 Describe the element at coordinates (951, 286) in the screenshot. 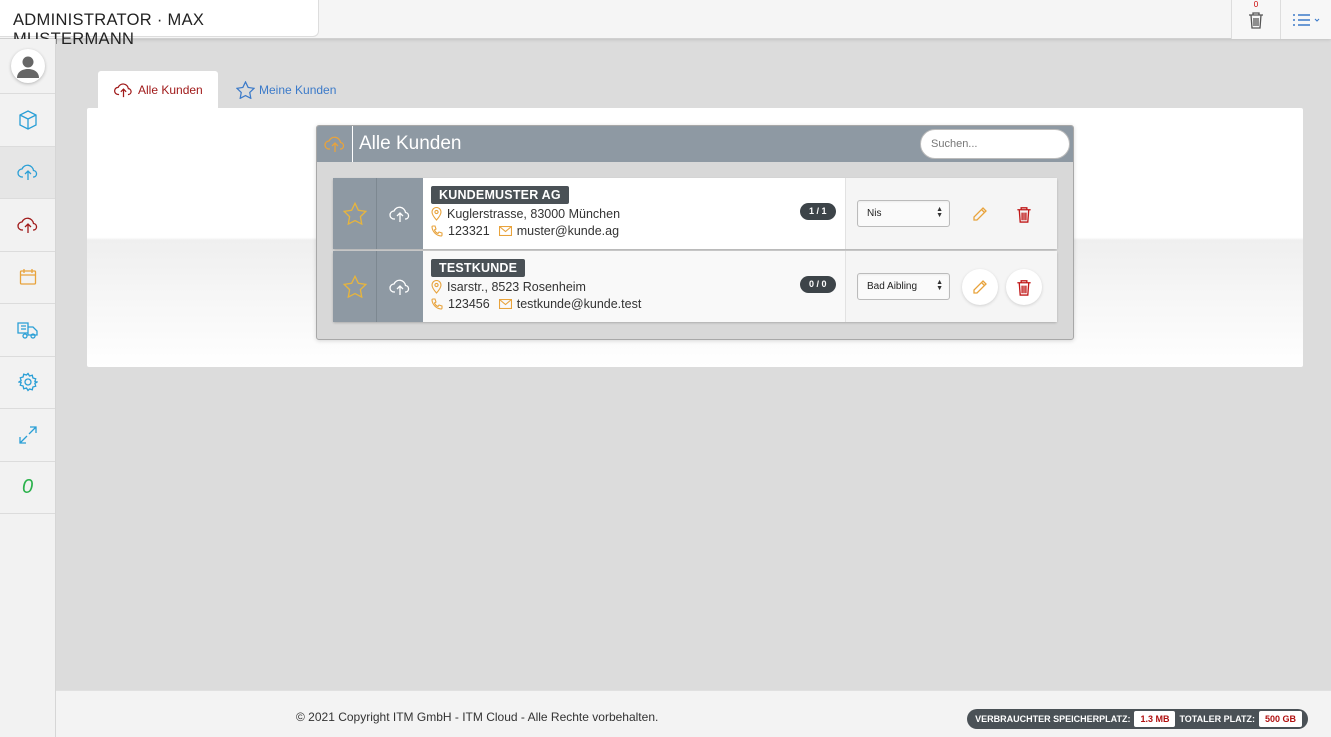

I see `row-actions: Bad Aibling ▲ ▼` at that location.